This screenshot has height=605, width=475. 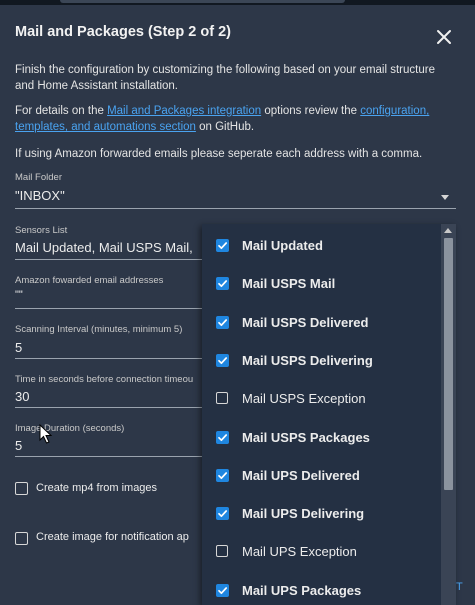 I want to click on chevron-down-icon, so click(x=445, y=197).